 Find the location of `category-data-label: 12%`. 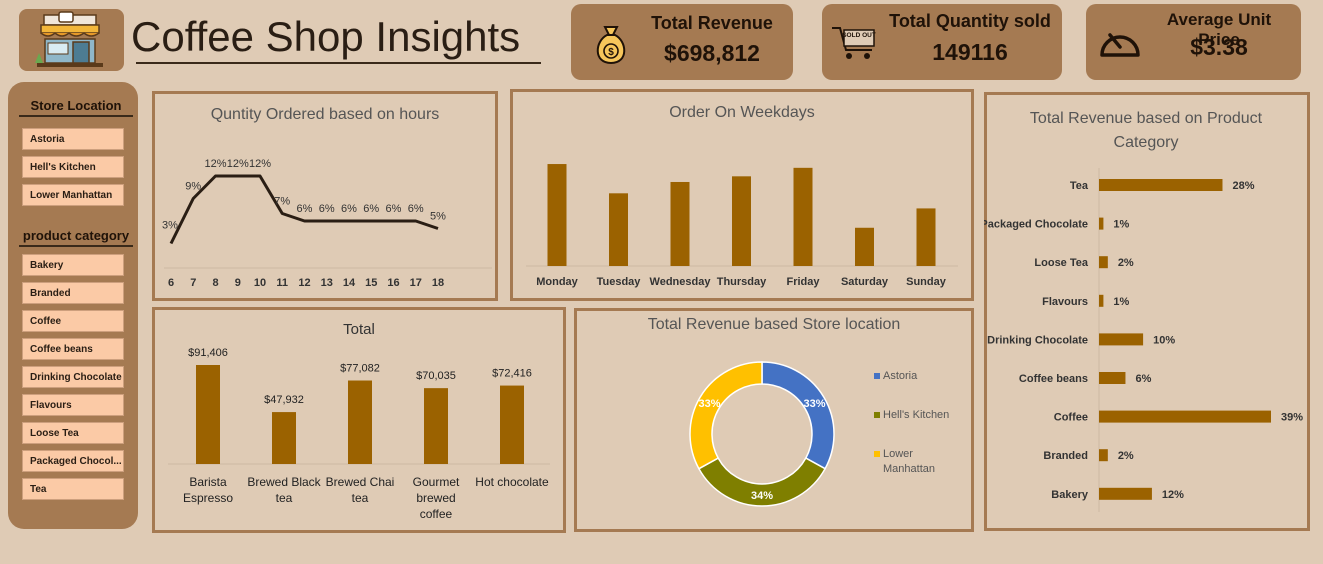

category-data-label: 12% is located at coordinates (1173, 495).